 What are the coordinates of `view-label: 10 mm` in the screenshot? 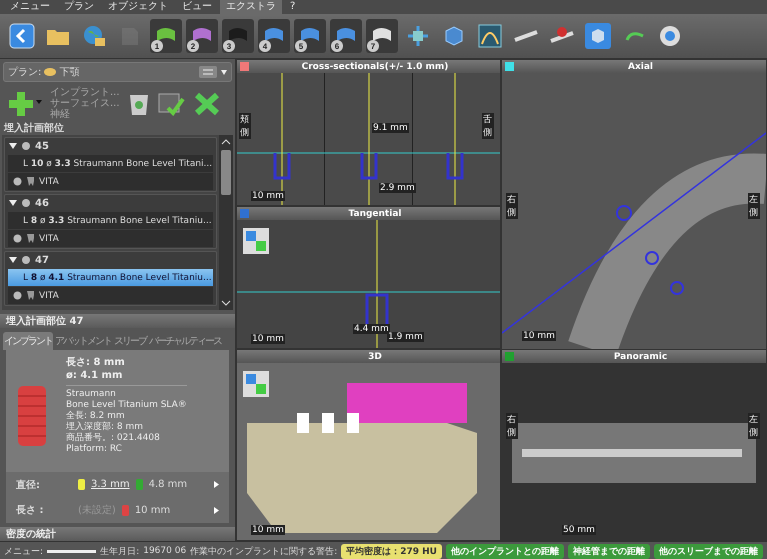 It's located at (268, 339).